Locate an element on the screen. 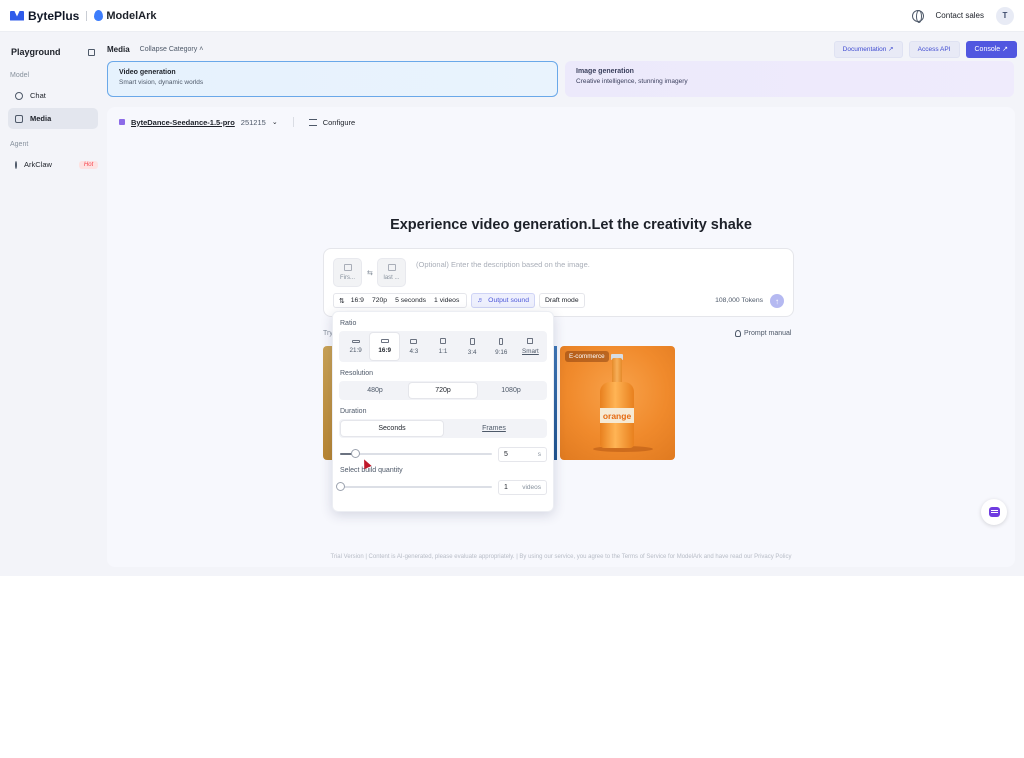 The image size is (1024, 758). console-button: Console ↗ is located at coordinates (991, 49).